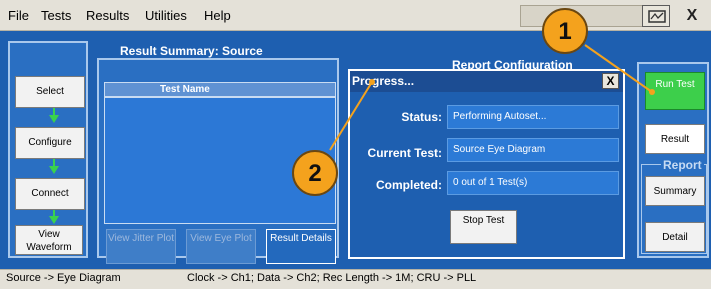  Describe the element at coordinates (185, 89) in the screenshot. I see `column-header-test-name: Test Name` at that location.